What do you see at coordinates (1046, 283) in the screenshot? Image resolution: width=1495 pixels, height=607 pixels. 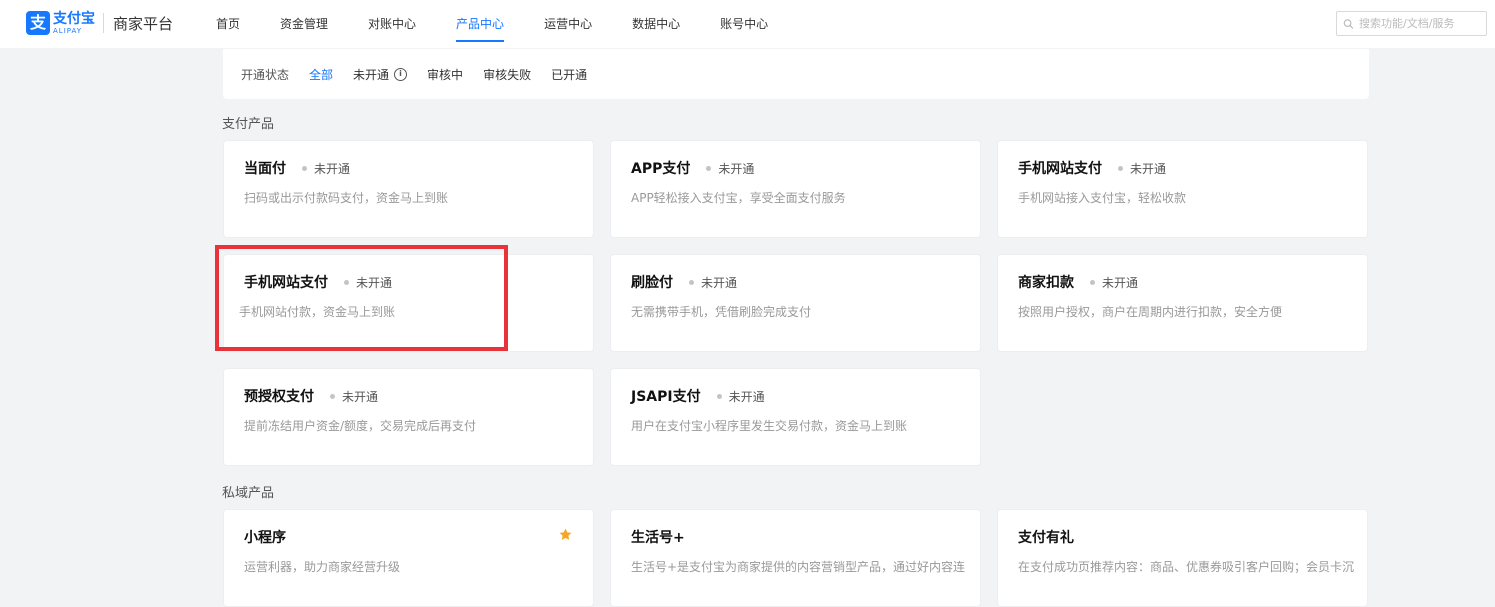 I see `card-title: 商家扣款` at bounding box center [1046, 283].